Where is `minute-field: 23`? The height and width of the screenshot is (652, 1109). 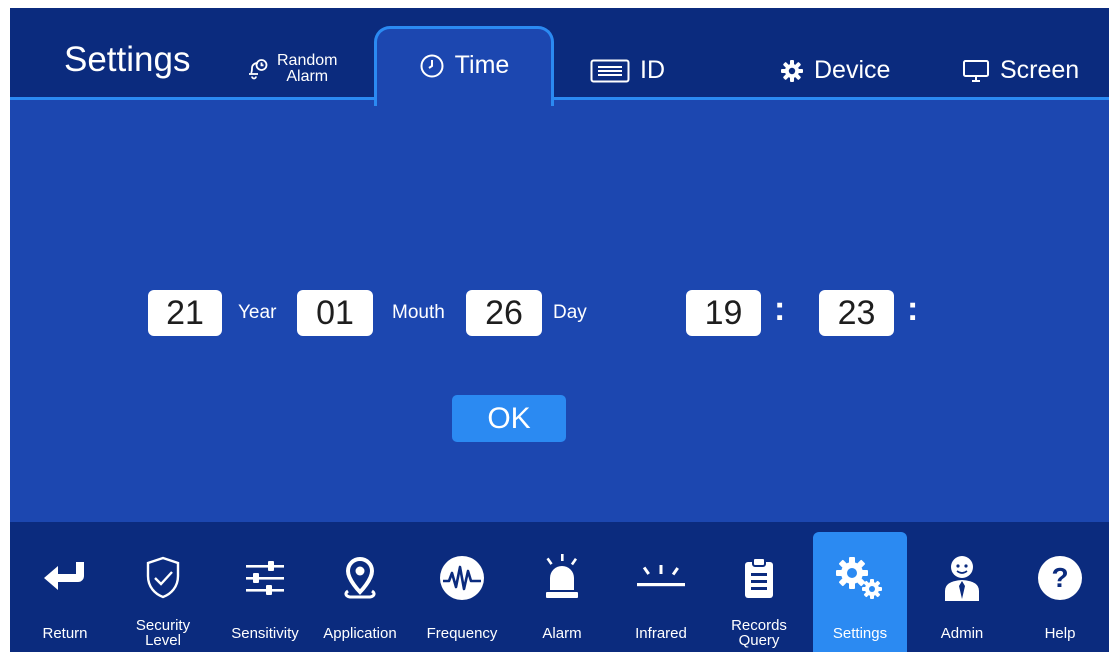
minute-field: 23 is located at coordinates (856, 313).